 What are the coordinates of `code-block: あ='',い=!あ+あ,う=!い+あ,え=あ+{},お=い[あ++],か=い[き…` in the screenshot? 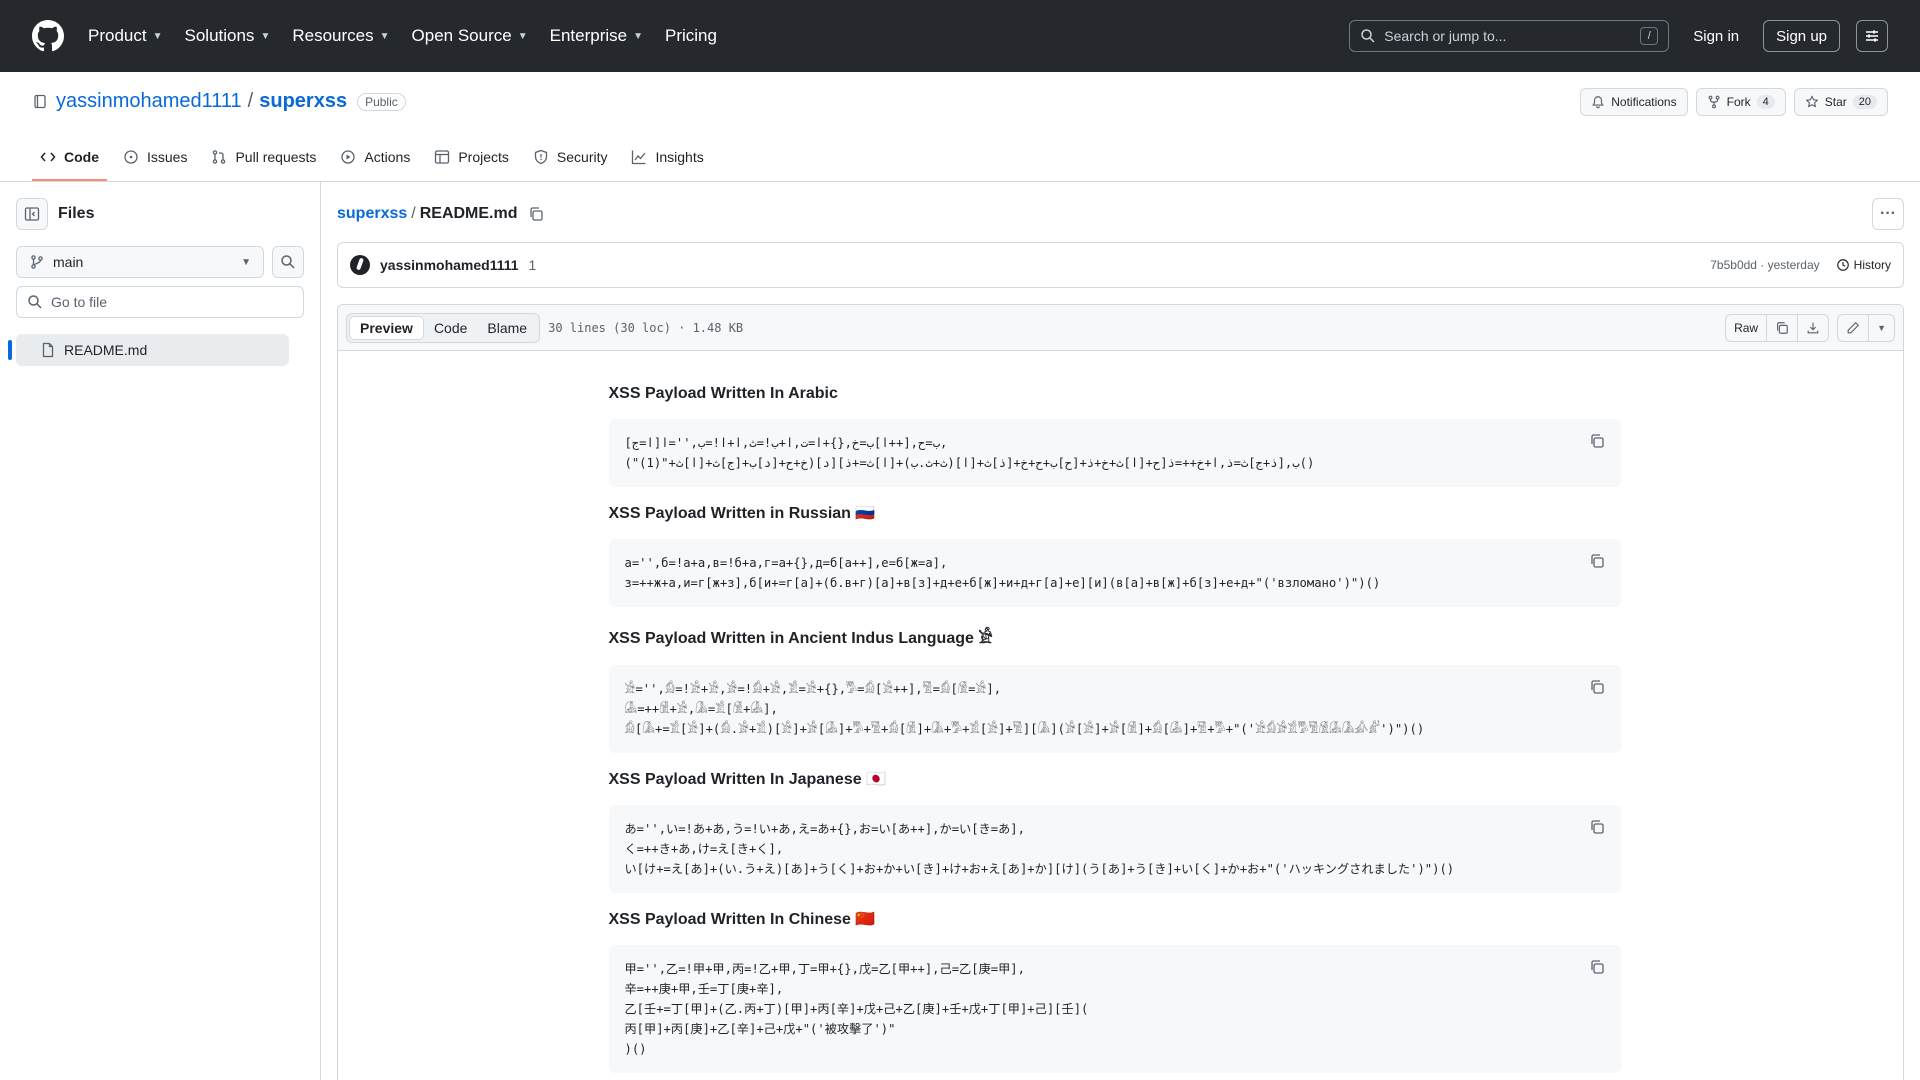 It's located at (1114, 849).